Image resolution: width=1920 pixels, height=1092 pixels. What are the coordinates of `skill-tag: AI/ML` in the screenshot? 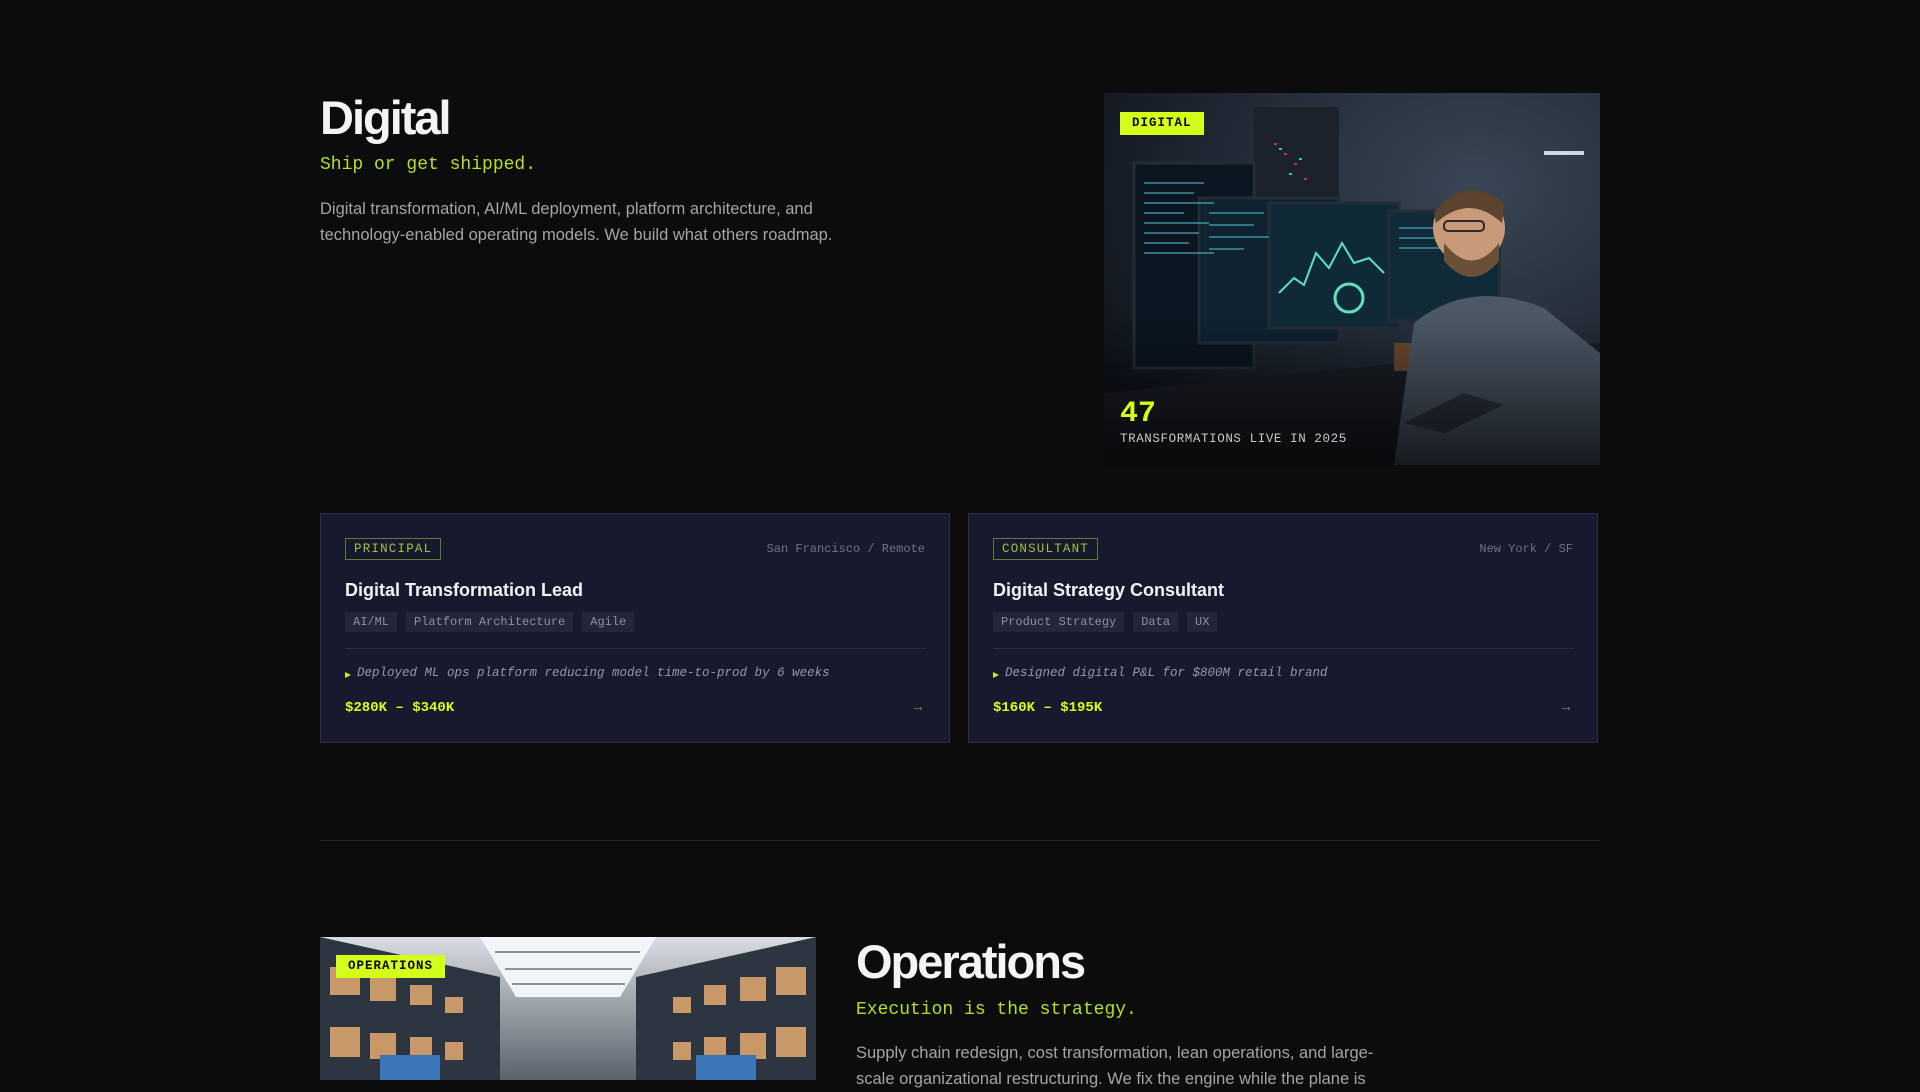 It's located at (371, 622).